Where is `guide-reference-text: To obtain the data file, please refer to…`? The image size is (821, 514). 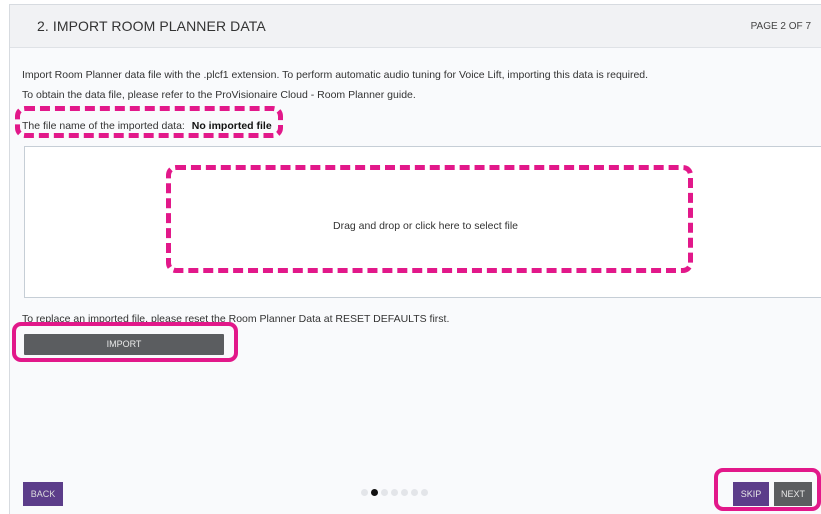 guide-reference-text: To obtain the data file, please refer to… is located at coordinates (219, 95).